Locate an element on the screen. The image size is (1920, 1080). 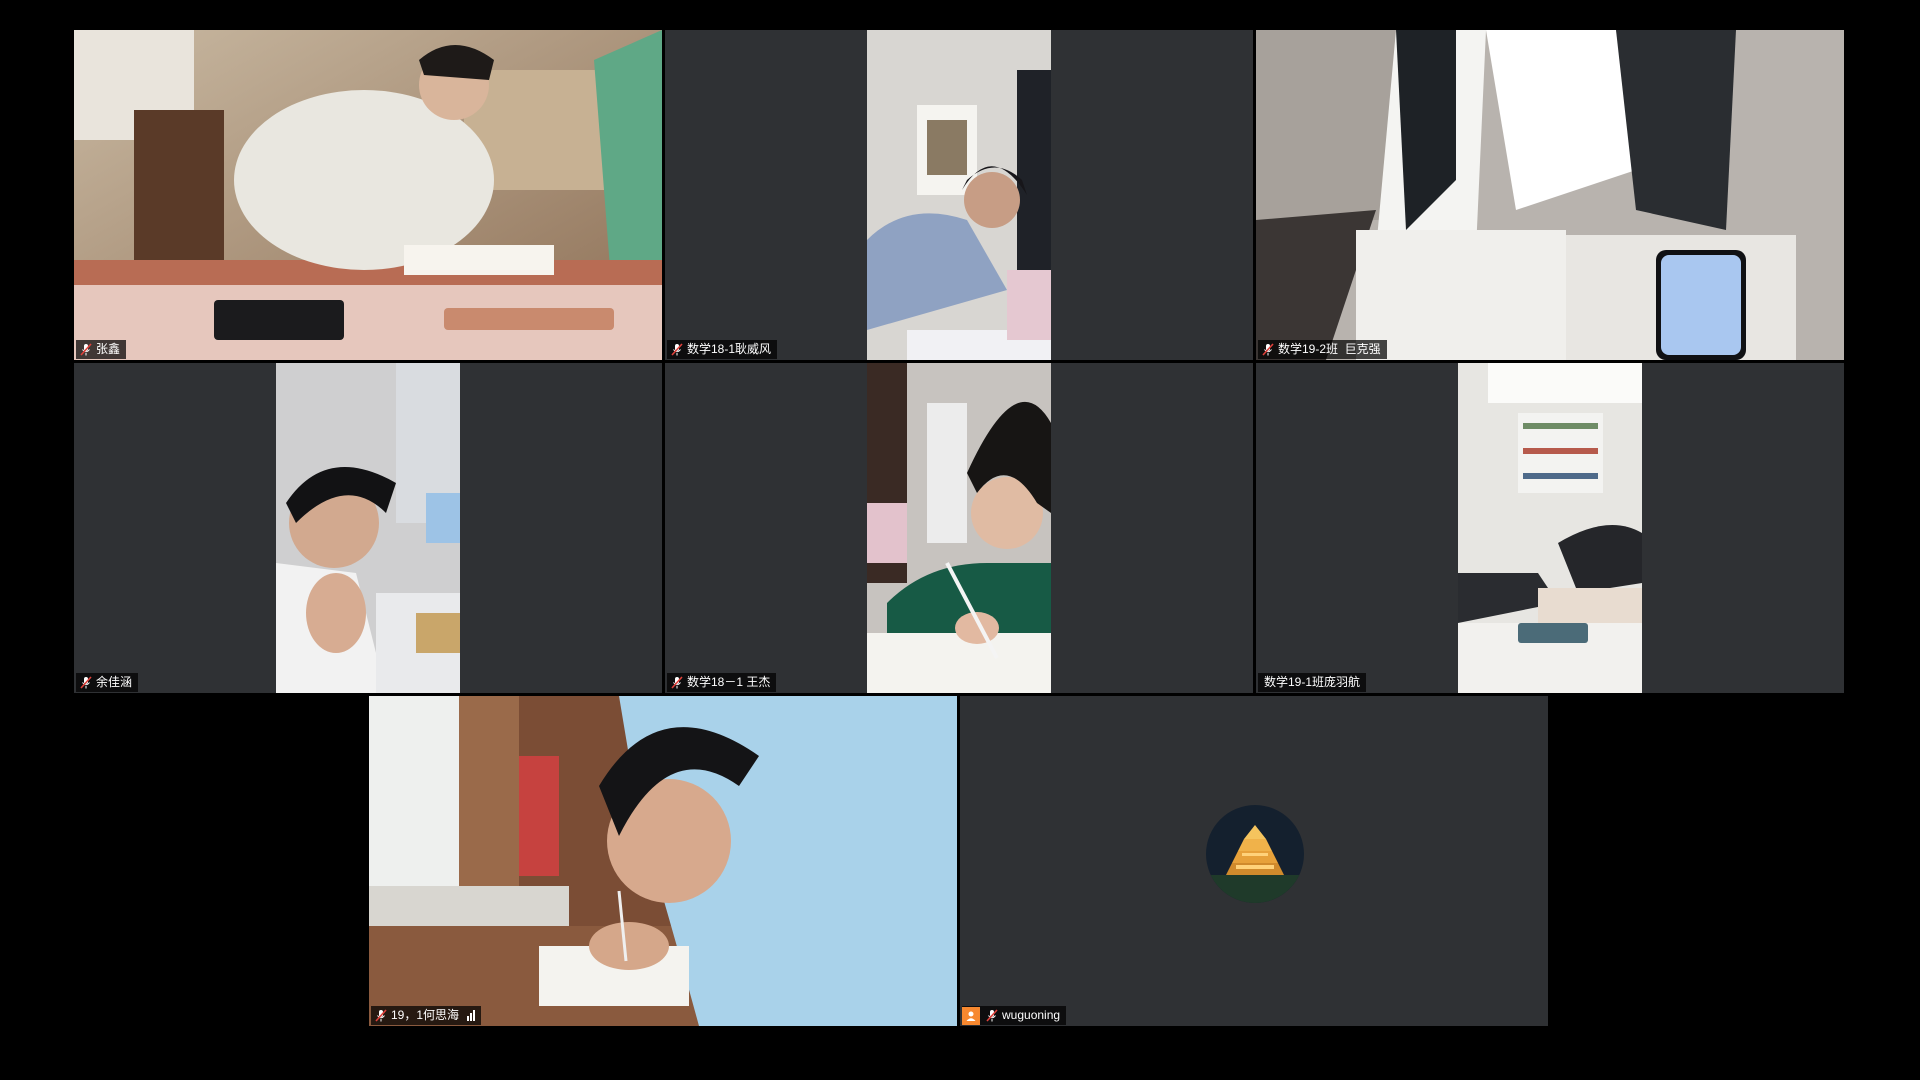
participant-avatar is located at coordinates (1255, 854).